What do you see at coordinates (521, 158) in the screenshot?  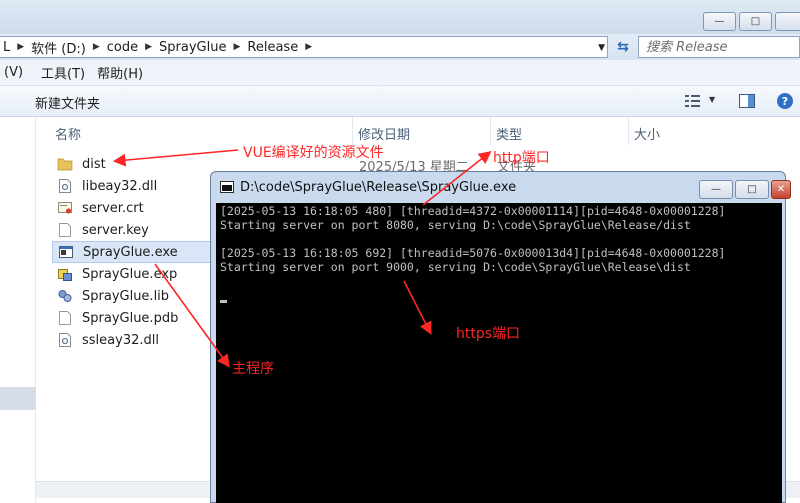 I see `annotation-http-port: http端口` at bounding box center [521, 158].